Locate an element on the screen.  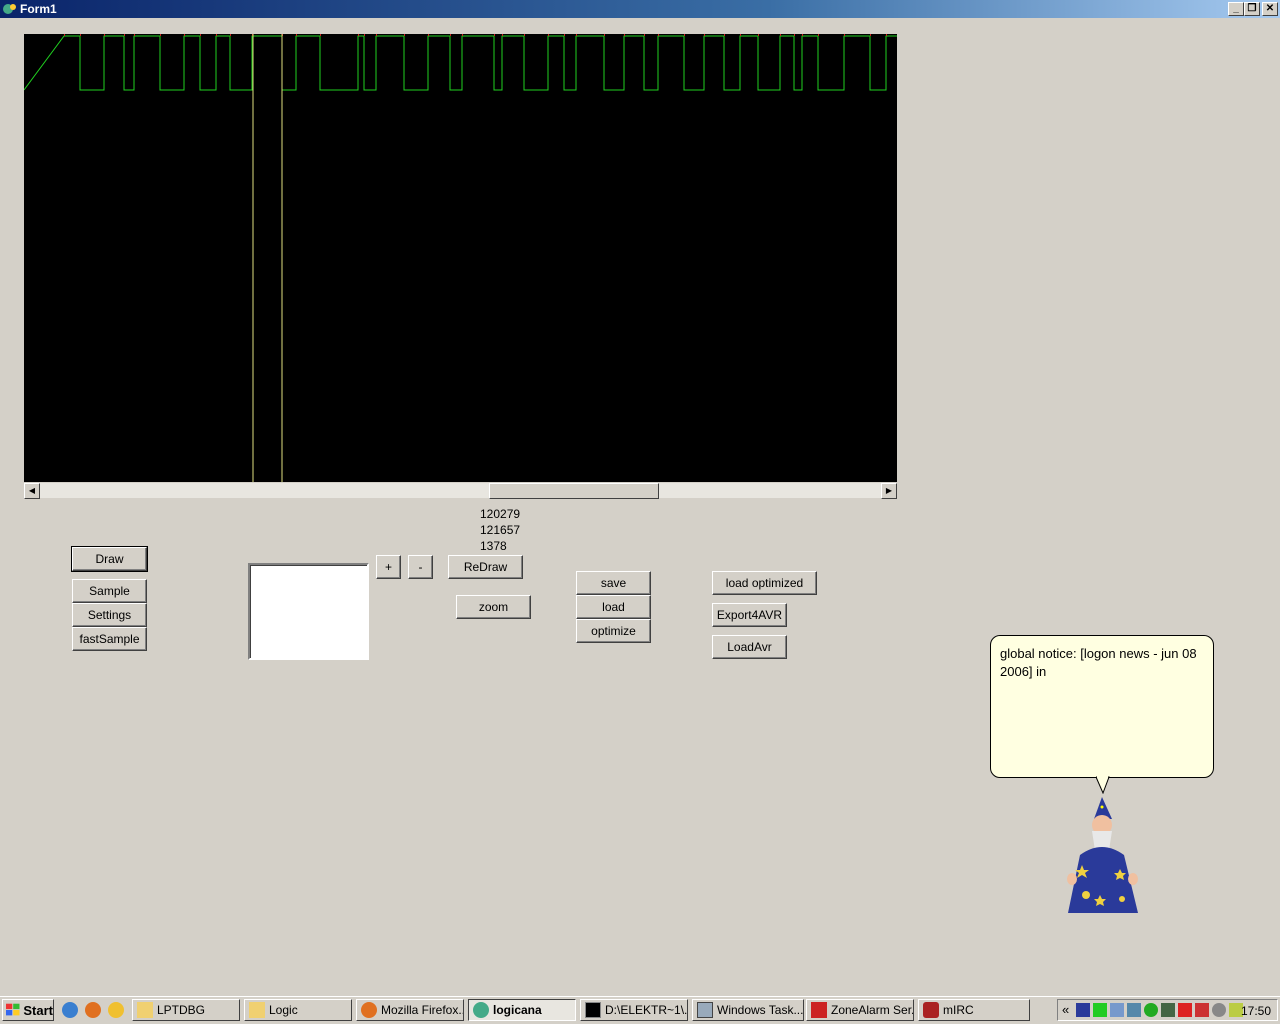
system-tray: « 17:50 is located at coordinates (1167, 1010).